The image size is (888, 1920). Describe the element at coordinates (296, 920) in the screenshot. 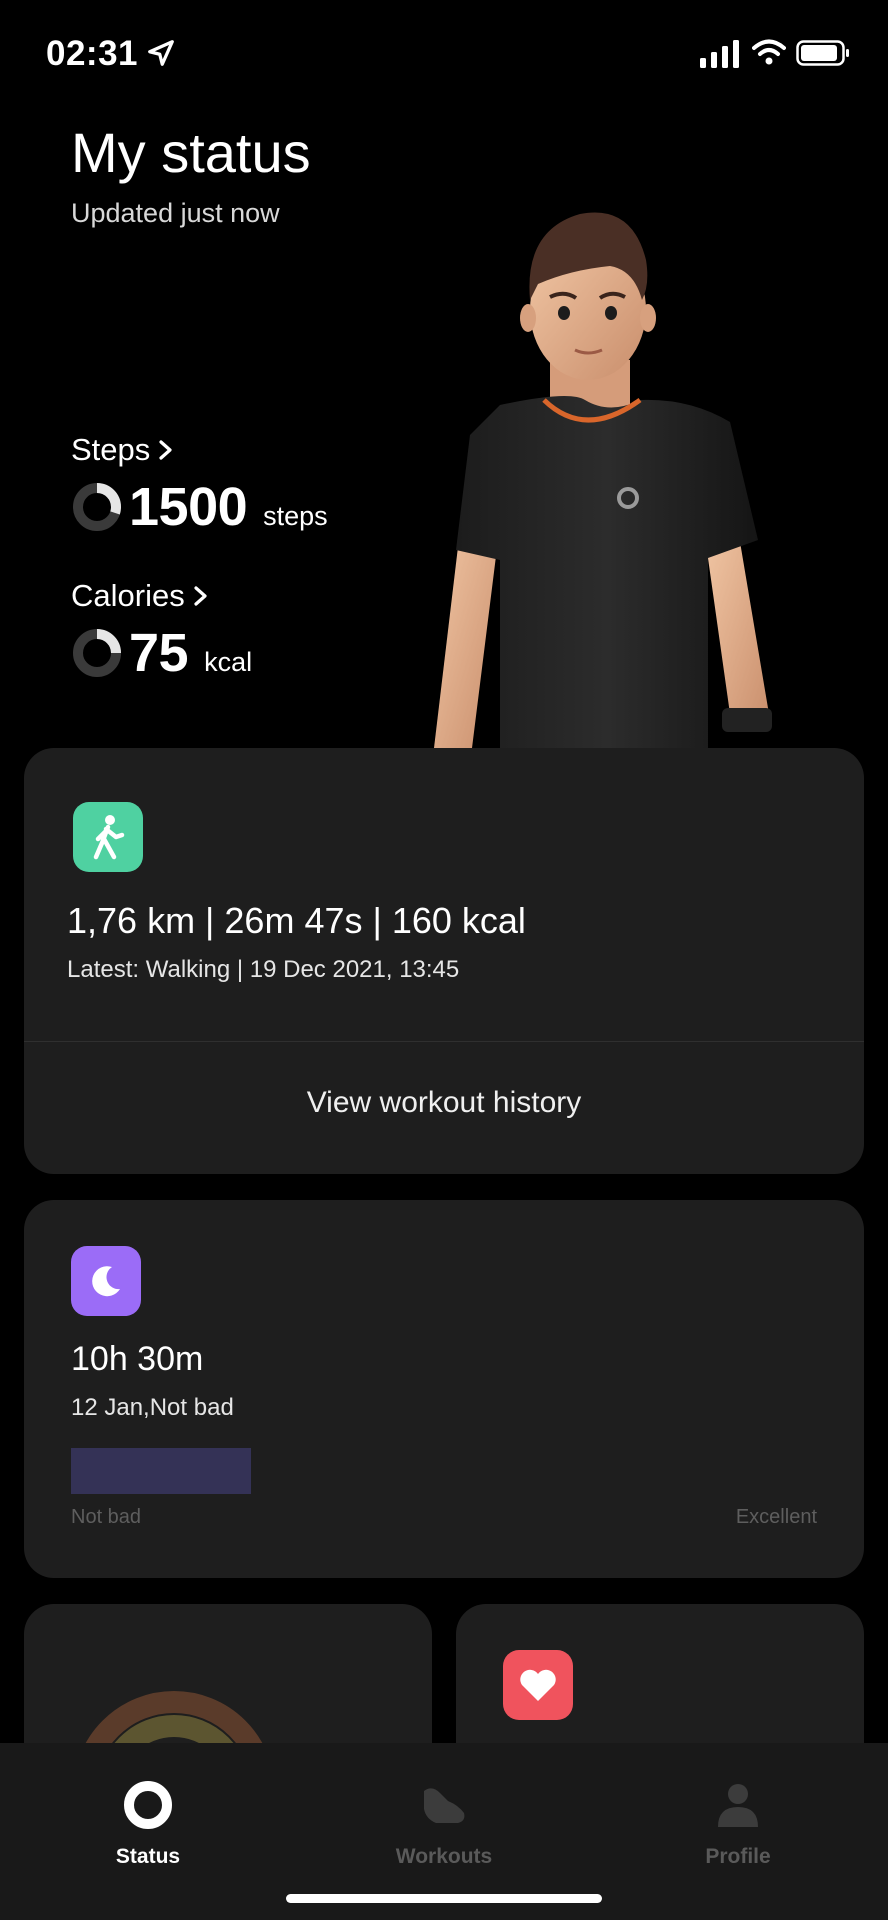

I see `workout-summary: 1,76 km | 26m 47s | 160 kcal` at that location.